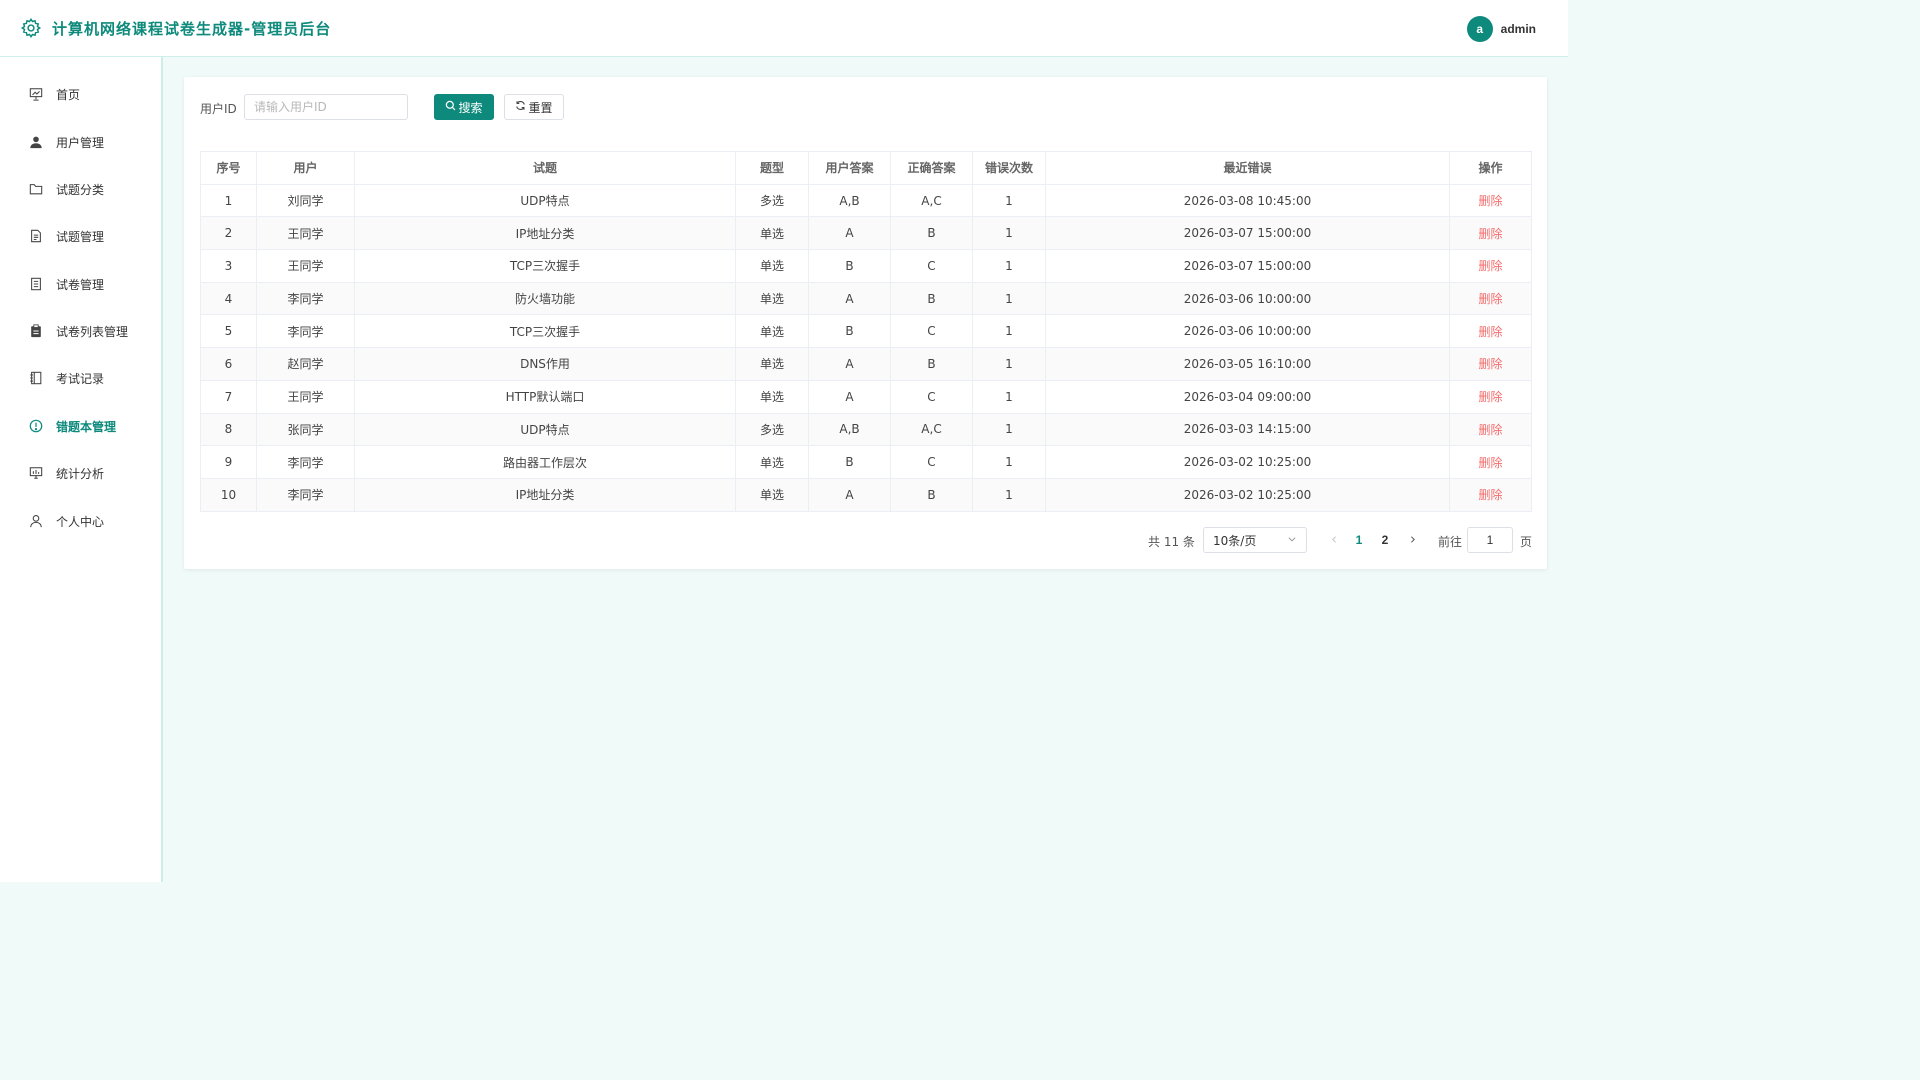  Describe the element at coordinates (36, 473) in the screenshot. I see `monitor-chart-icon` at that location.